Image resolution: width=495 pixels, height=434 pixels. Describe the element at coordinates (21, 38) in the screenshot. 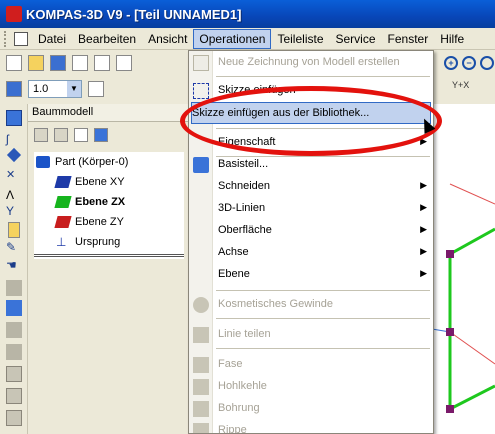

I see `document-icon` at that location.